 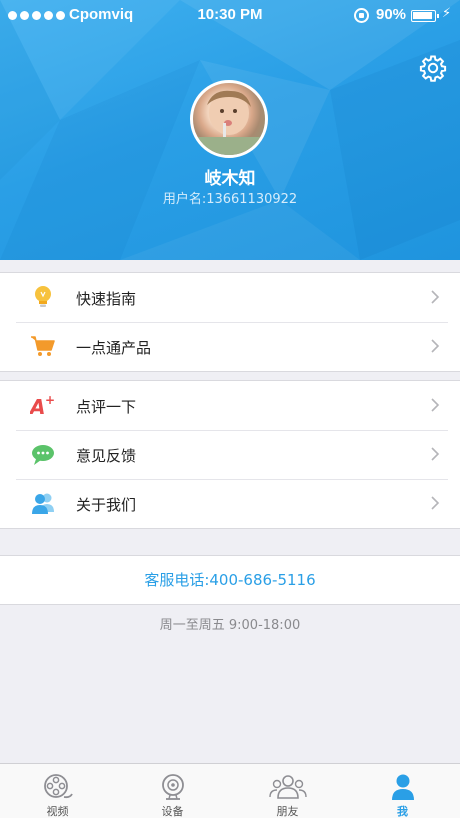 What do you see at coordinates (106, 456) in the screenshot?
I see `menu-item-label: 意见反馈` at bounding box center [106, 456].